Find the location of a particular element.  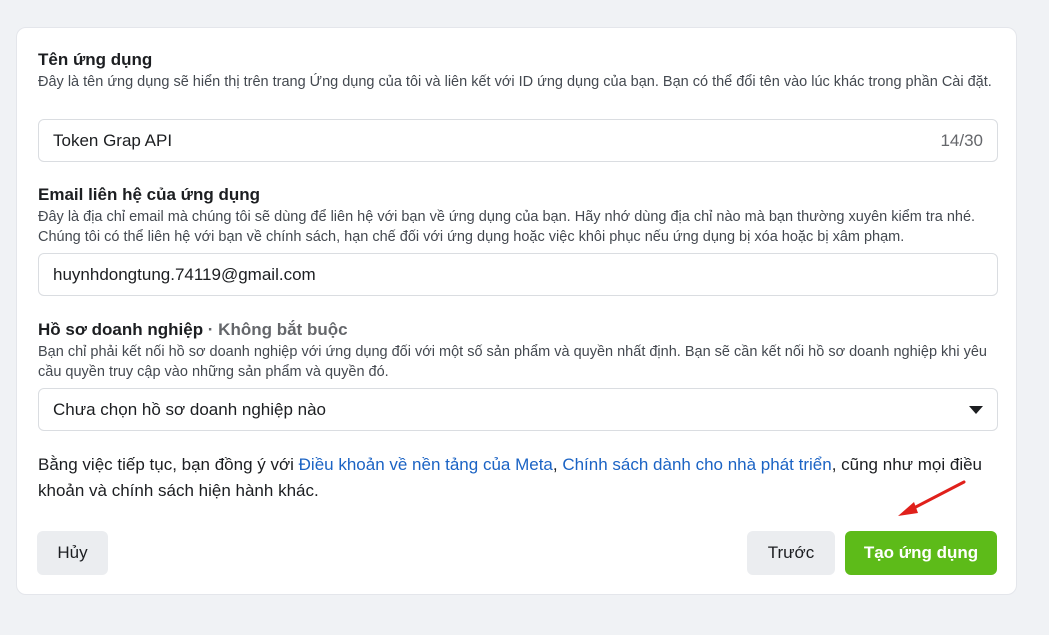

app-name-input: Token Grap API 14/30 is located at coordinates (518, 140).